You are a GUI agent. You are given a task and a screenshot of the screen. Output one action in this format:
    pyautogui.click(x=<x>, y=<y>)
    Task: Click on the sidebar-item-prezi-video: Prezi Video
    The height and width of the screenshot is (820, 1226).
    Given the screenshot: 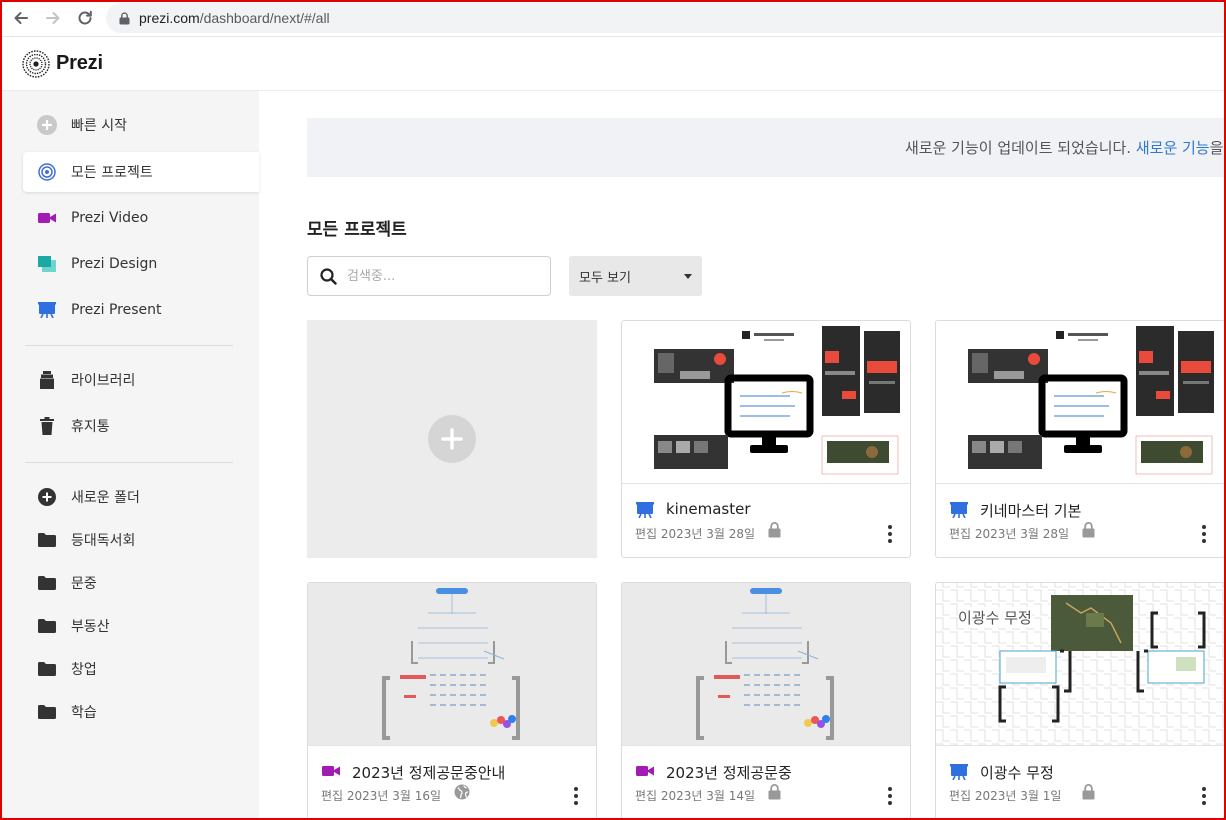 What is the action you would take?
    pyautogui.click(x=141, y=218)
    